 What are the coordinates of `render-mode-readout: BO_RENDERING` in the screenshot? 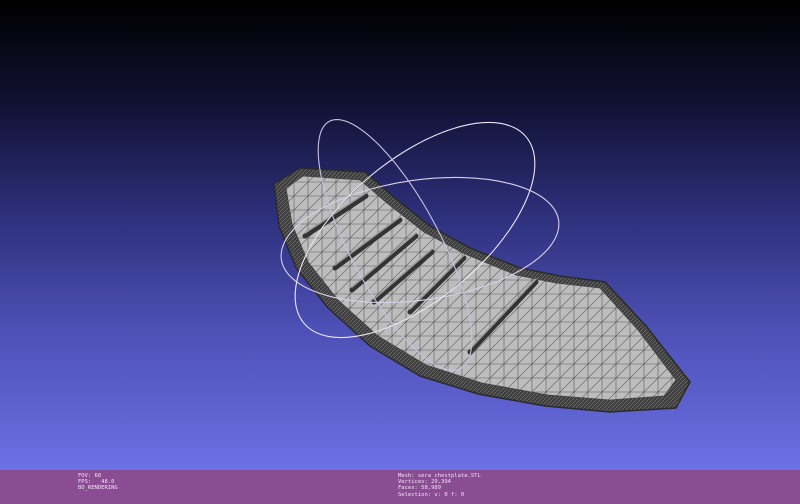 It's located at (98, 488).